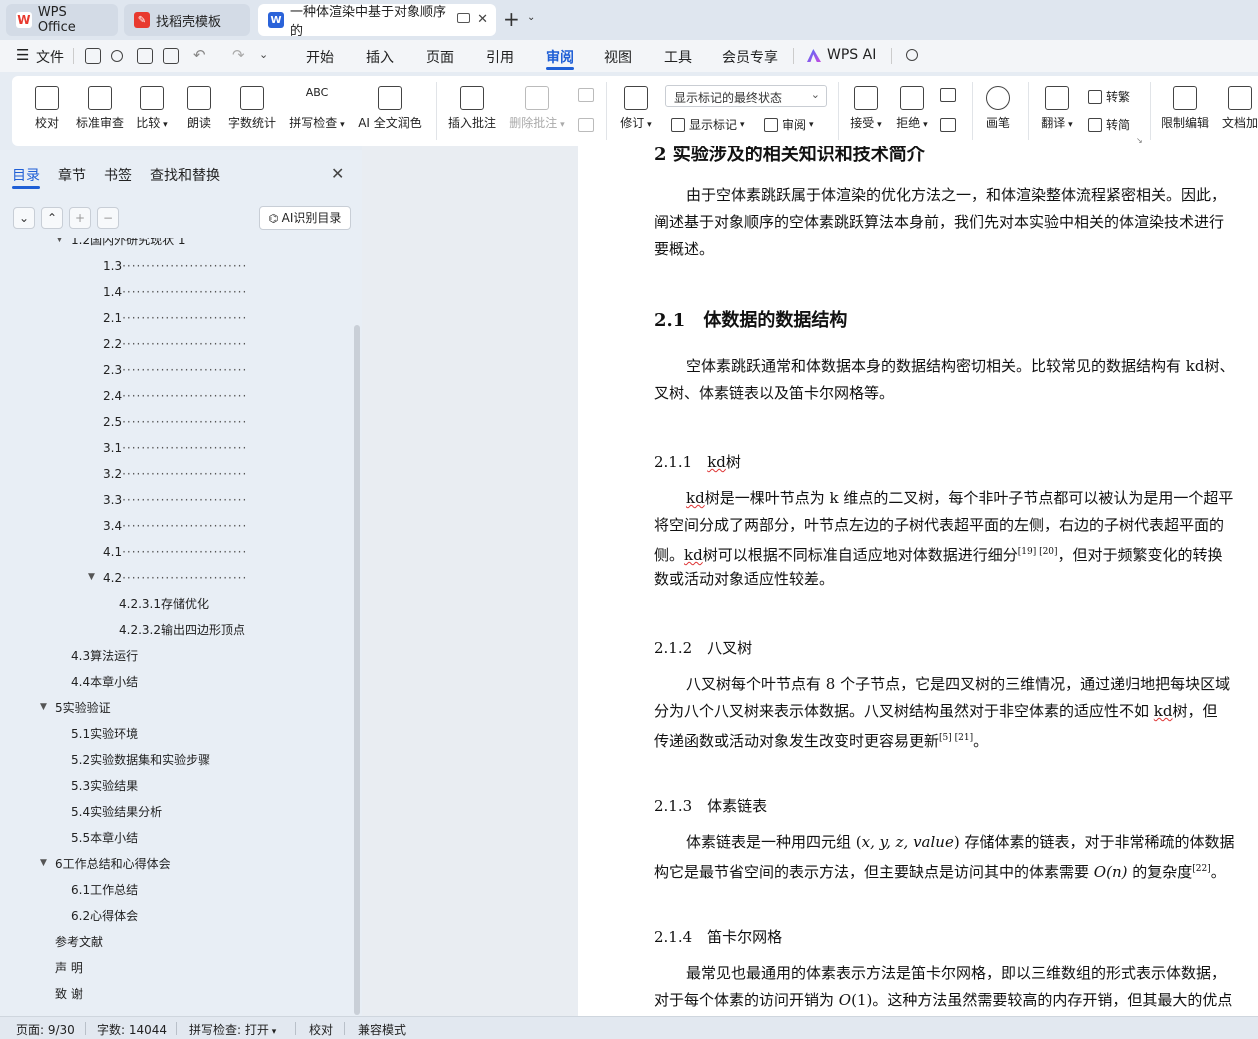 This screenshot has height=1039, width=1258. Describe the element at coordinates (145, 56) in the screenshot. I see `print-icon` at that location.